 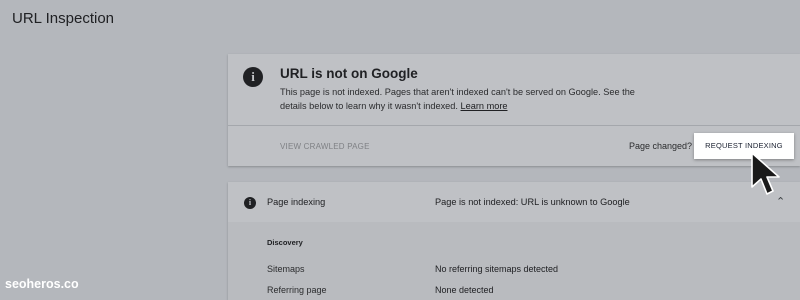 I want to click on referring-page-label: Referring page, so click(x=297, y=290).